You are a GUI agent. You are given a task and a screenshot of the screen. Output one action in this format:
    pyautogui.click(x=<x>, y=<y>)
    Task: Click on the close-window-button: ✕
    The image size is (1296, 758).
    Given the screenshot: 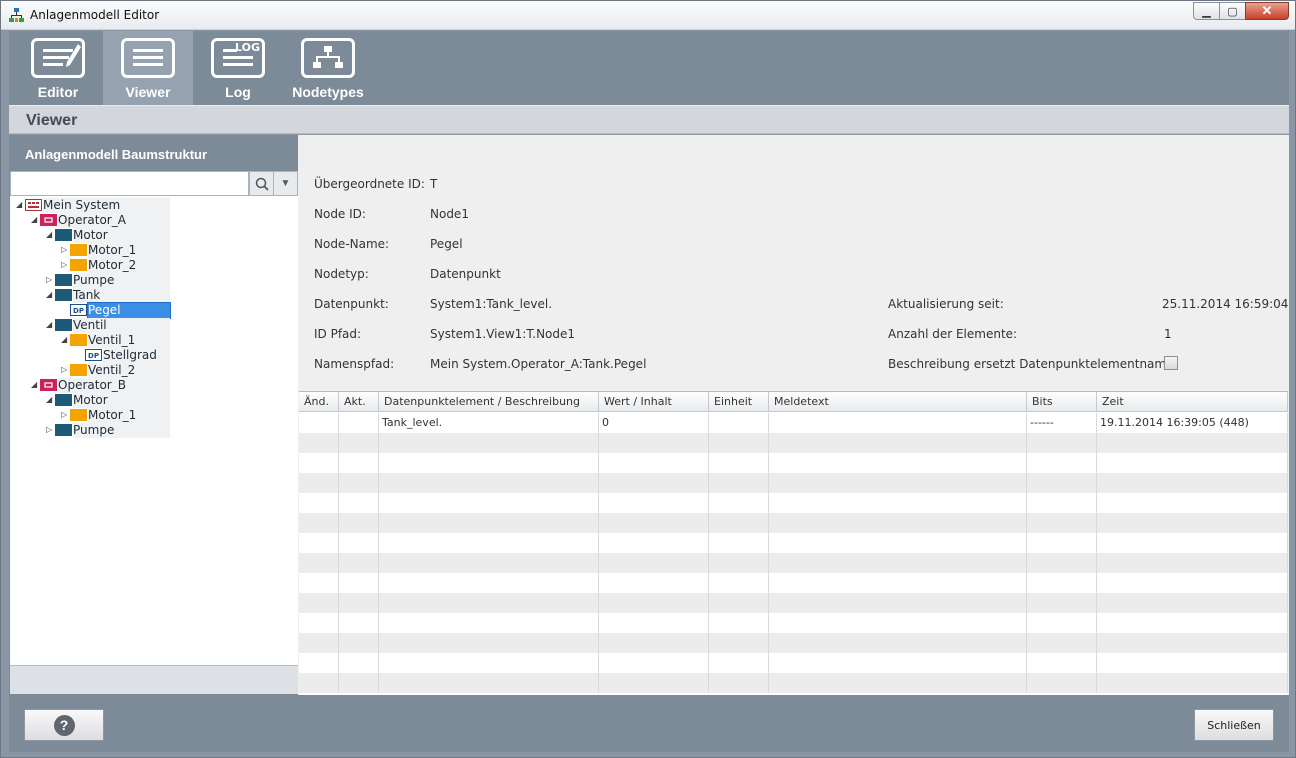 What is the action you would take?
    pyautogui.click(x=1267, y=11)
    